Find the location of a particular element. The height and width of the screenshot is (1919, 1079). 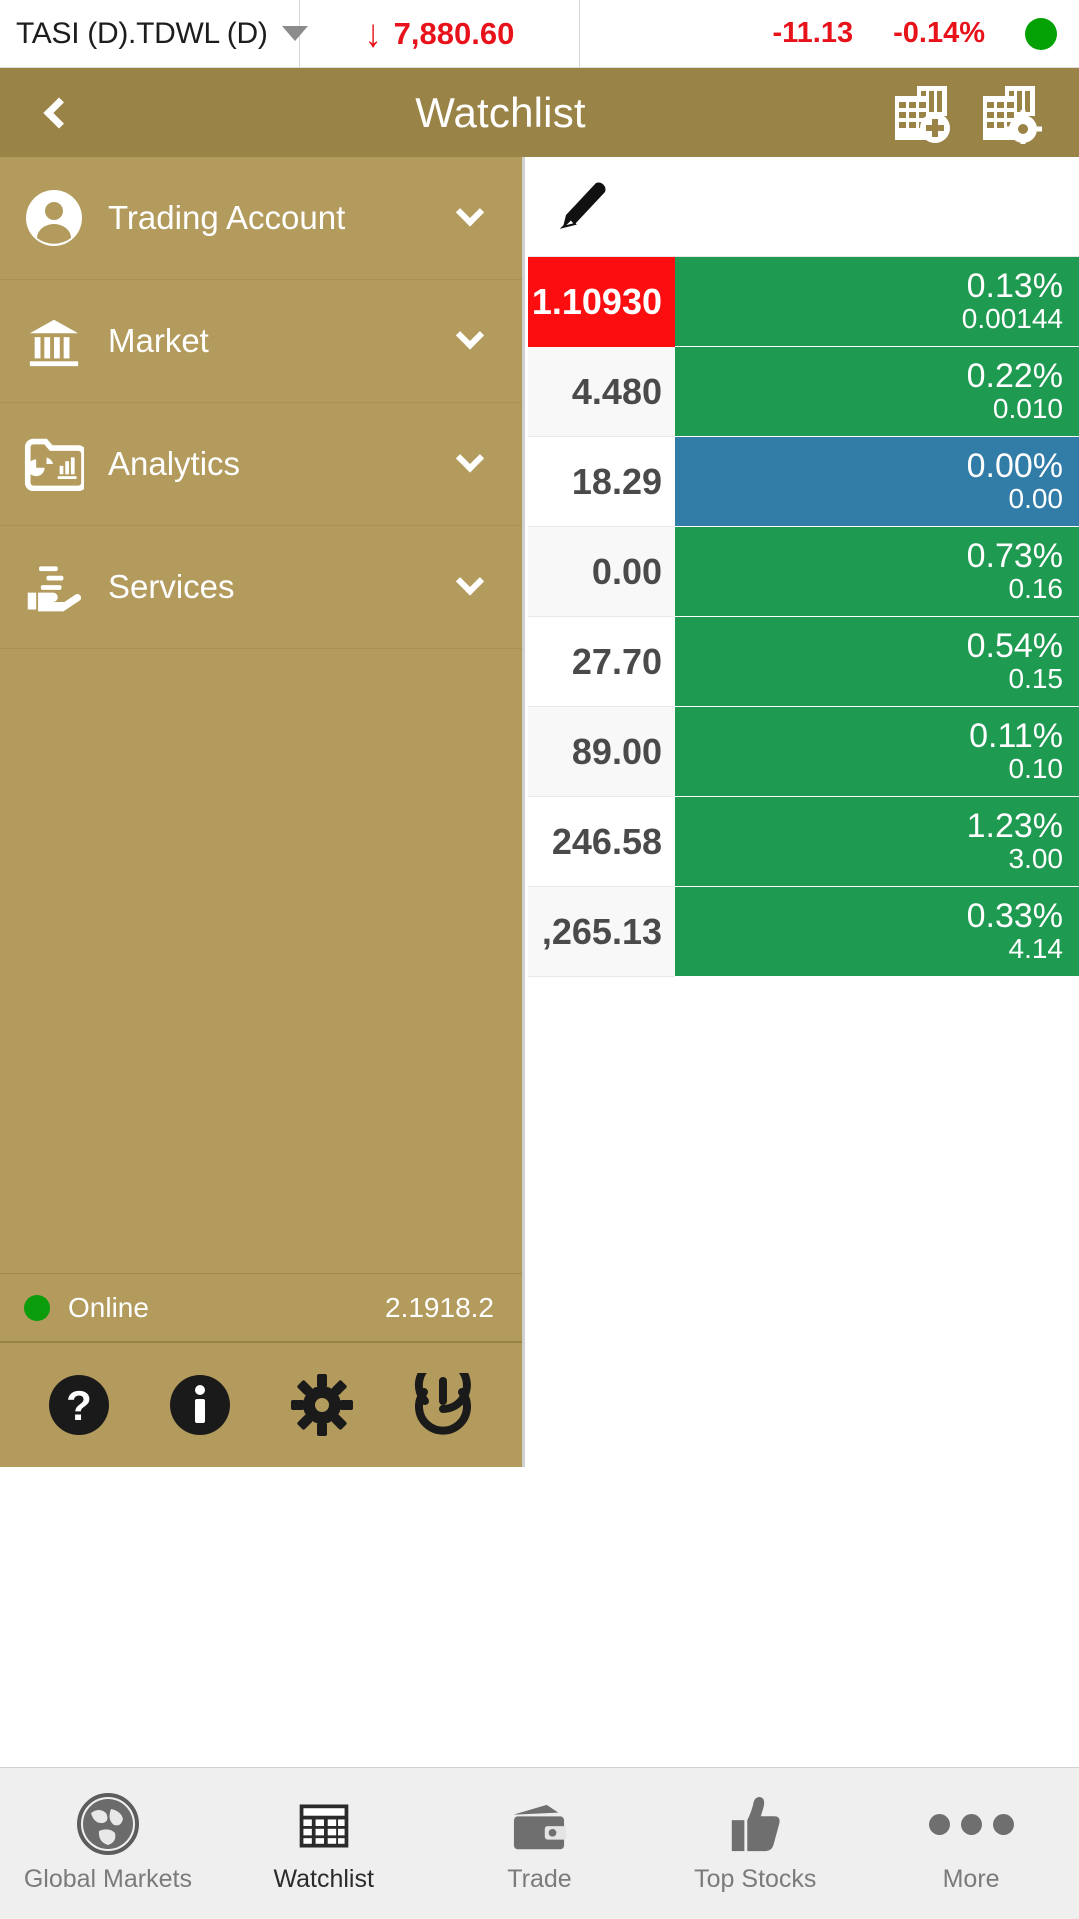

row-change-percent: 0.22% is located at coordinates (1014, 376).